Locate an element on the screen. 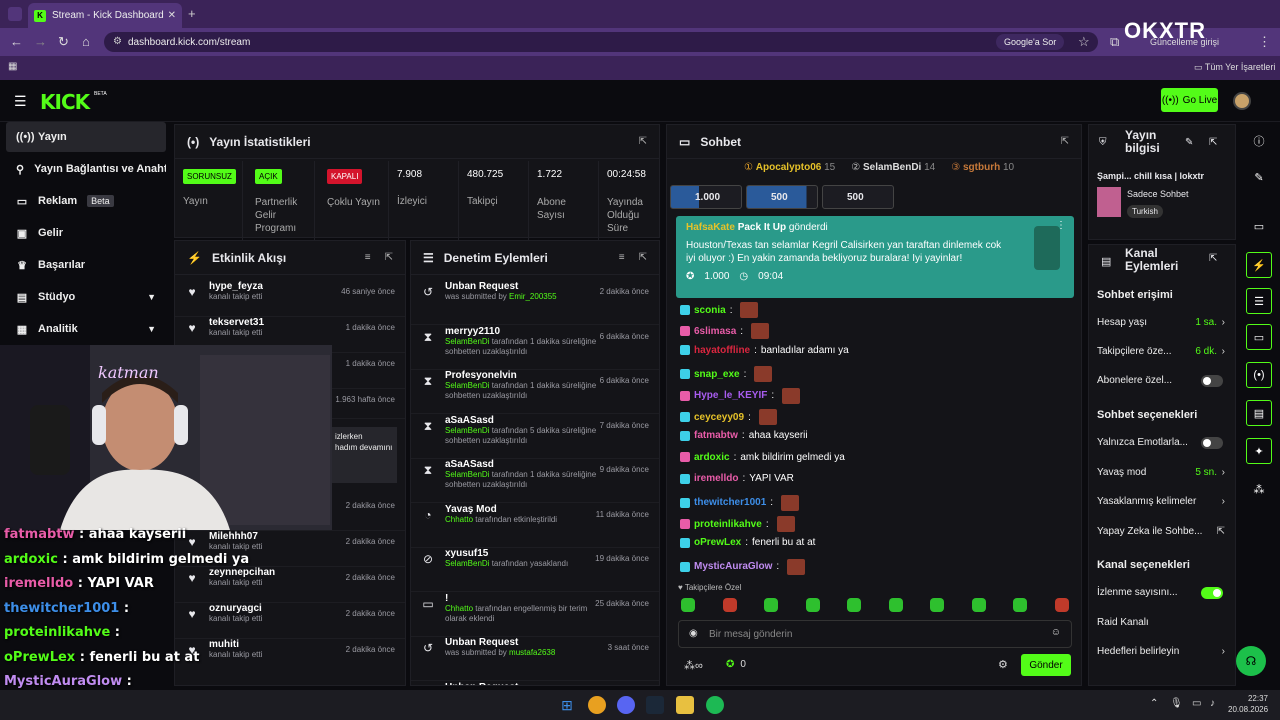  home-icon: ⌂ is located at coordinates (86, 41).